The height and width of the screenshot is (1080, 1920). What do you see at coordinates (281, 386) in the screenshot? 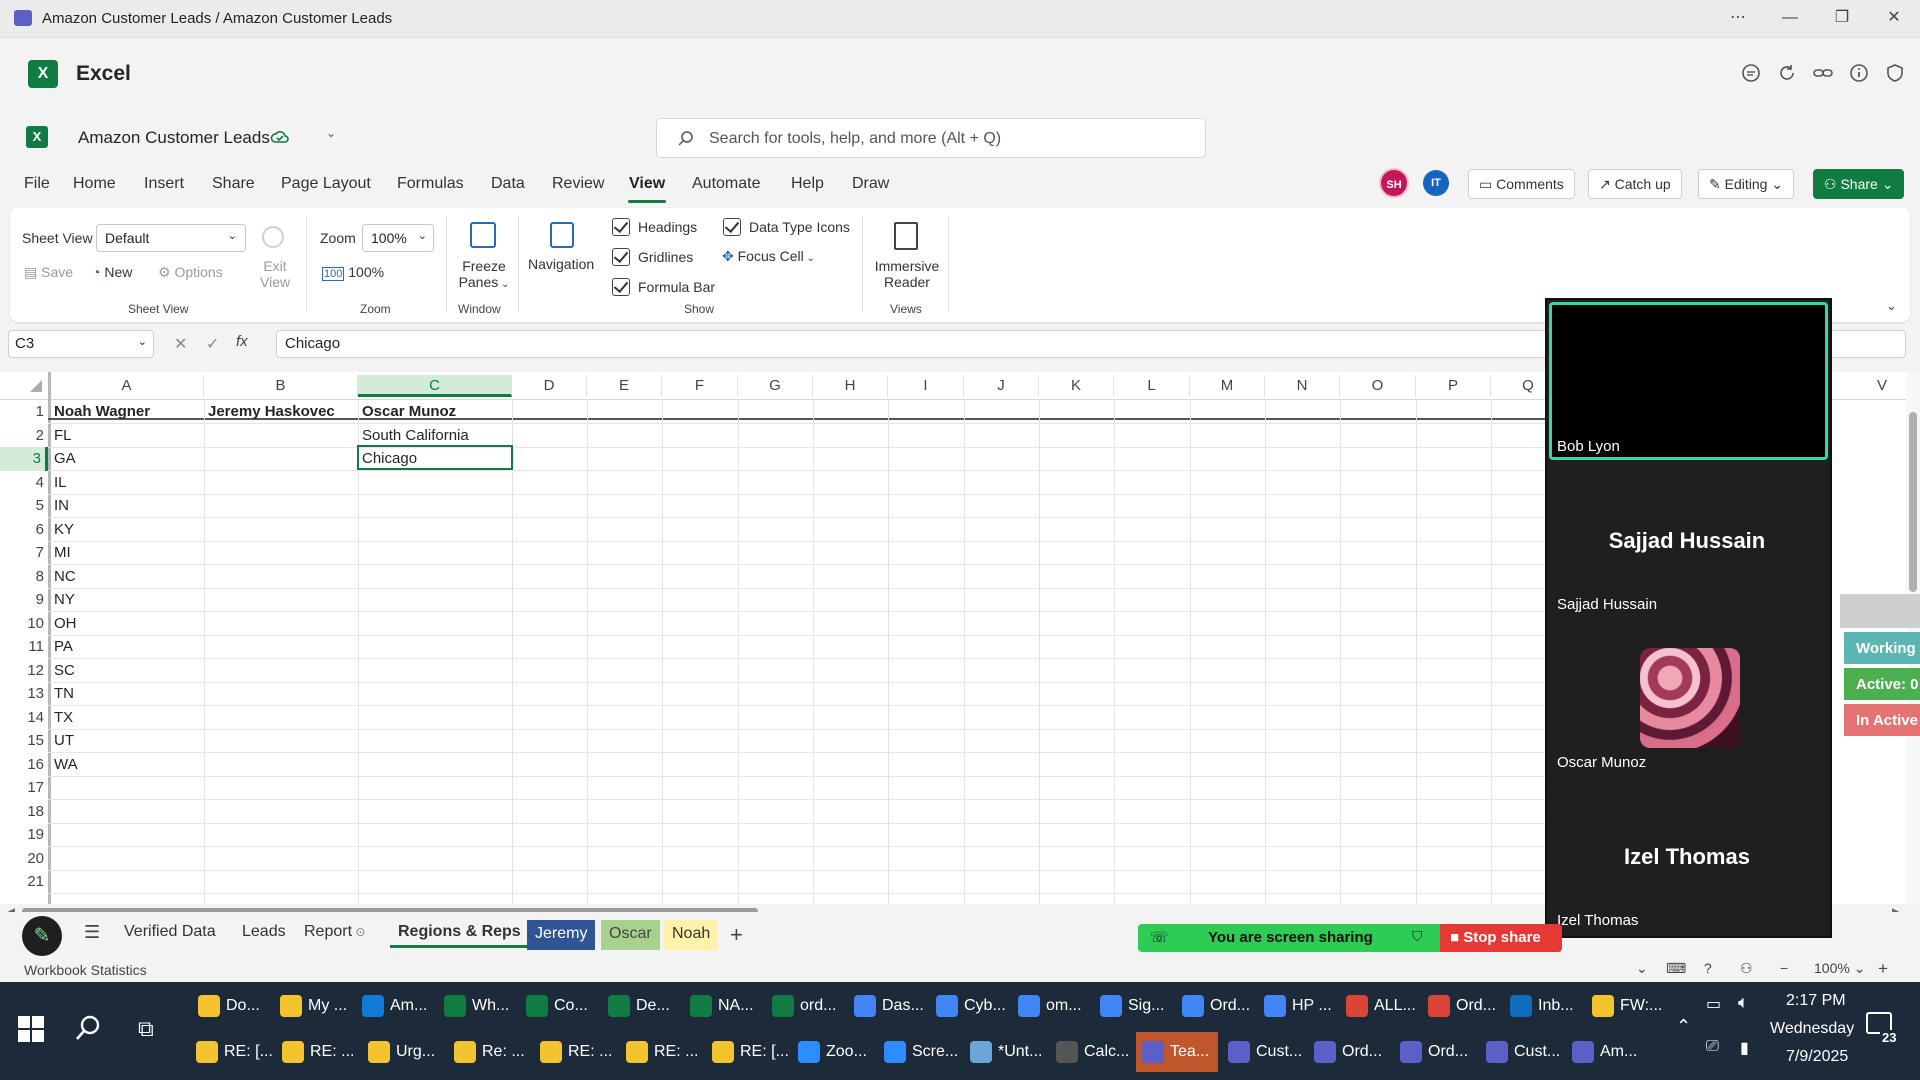
I see `column-header: B` at bounding box center [281, 386].